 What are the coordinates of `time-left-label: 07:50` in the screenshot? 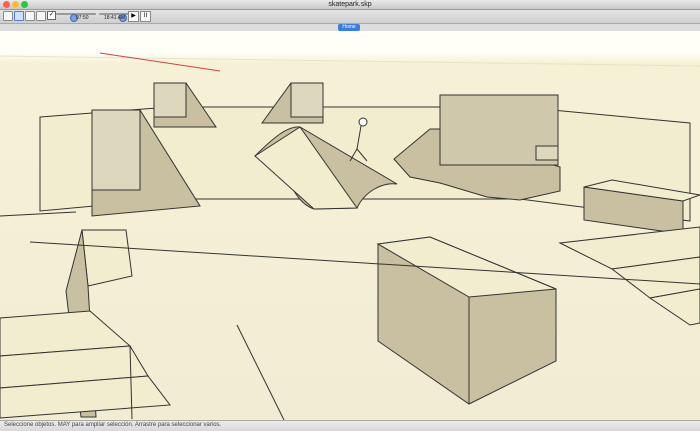 It's located at (82, 18).